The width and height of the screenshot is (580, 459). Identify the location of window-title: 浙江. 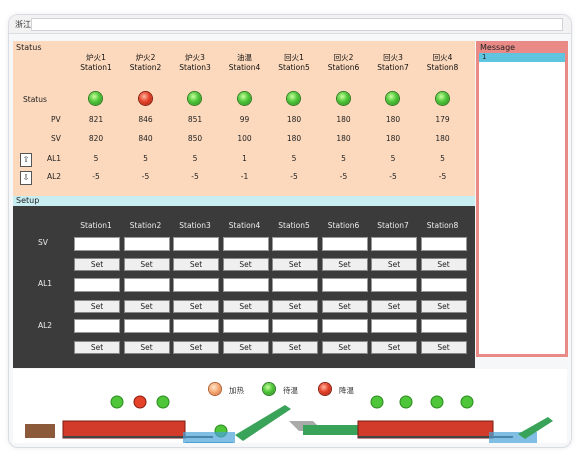
(23, 24).